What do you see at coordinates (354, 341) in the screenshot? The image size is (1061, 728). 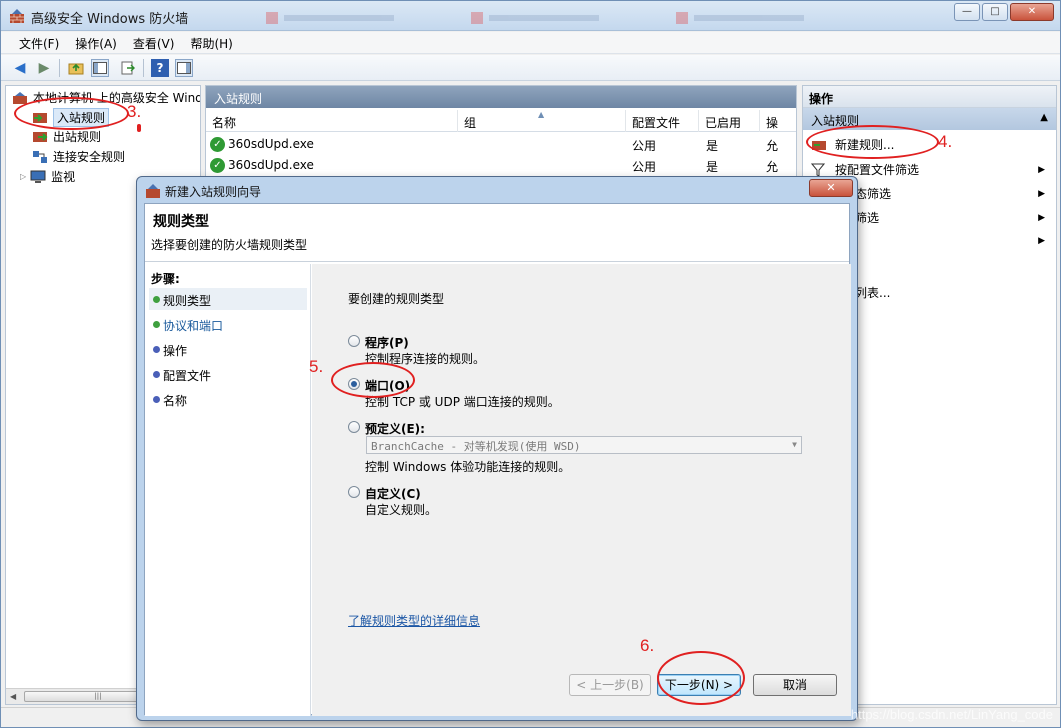 I see `program-radio` at bounding box center [354, 341].